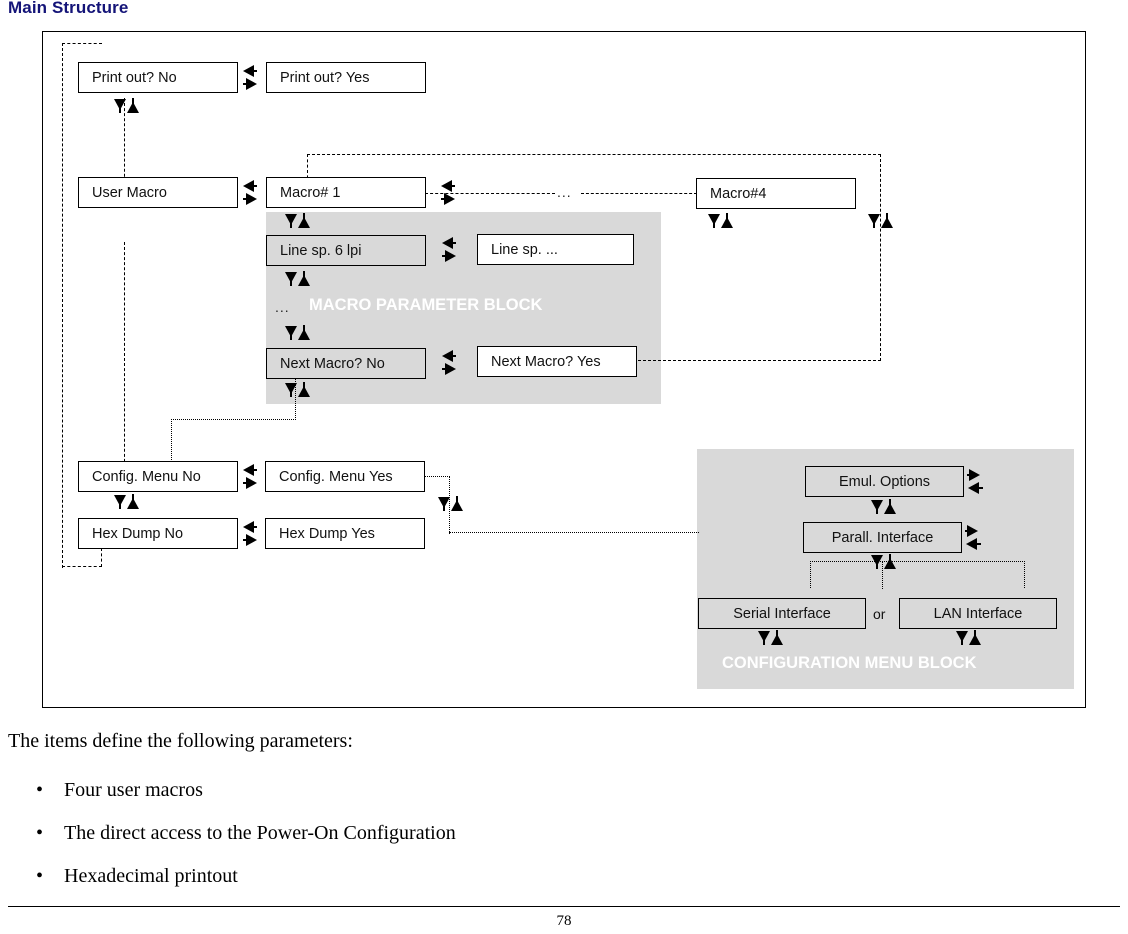 The image size is (1128, 934). I want to click on list-item-label: Four user macros, so click(133, 790).